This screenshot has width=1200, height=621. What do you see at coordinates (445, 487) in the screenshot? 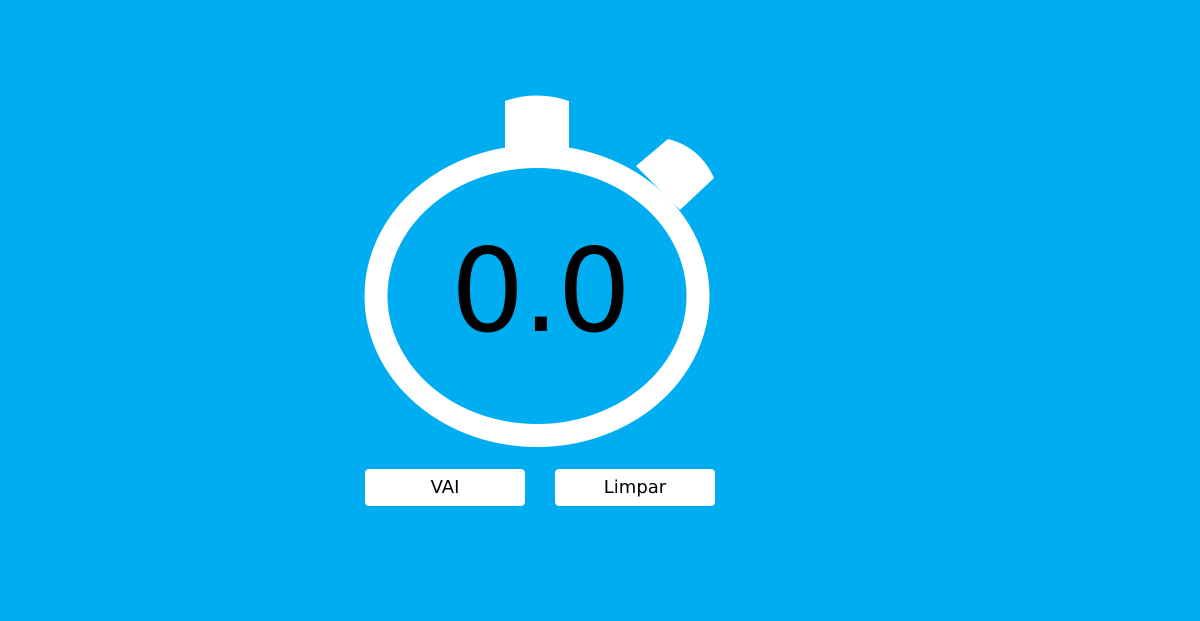
I see `start-button: VAI` at bounding box center [445, 487].